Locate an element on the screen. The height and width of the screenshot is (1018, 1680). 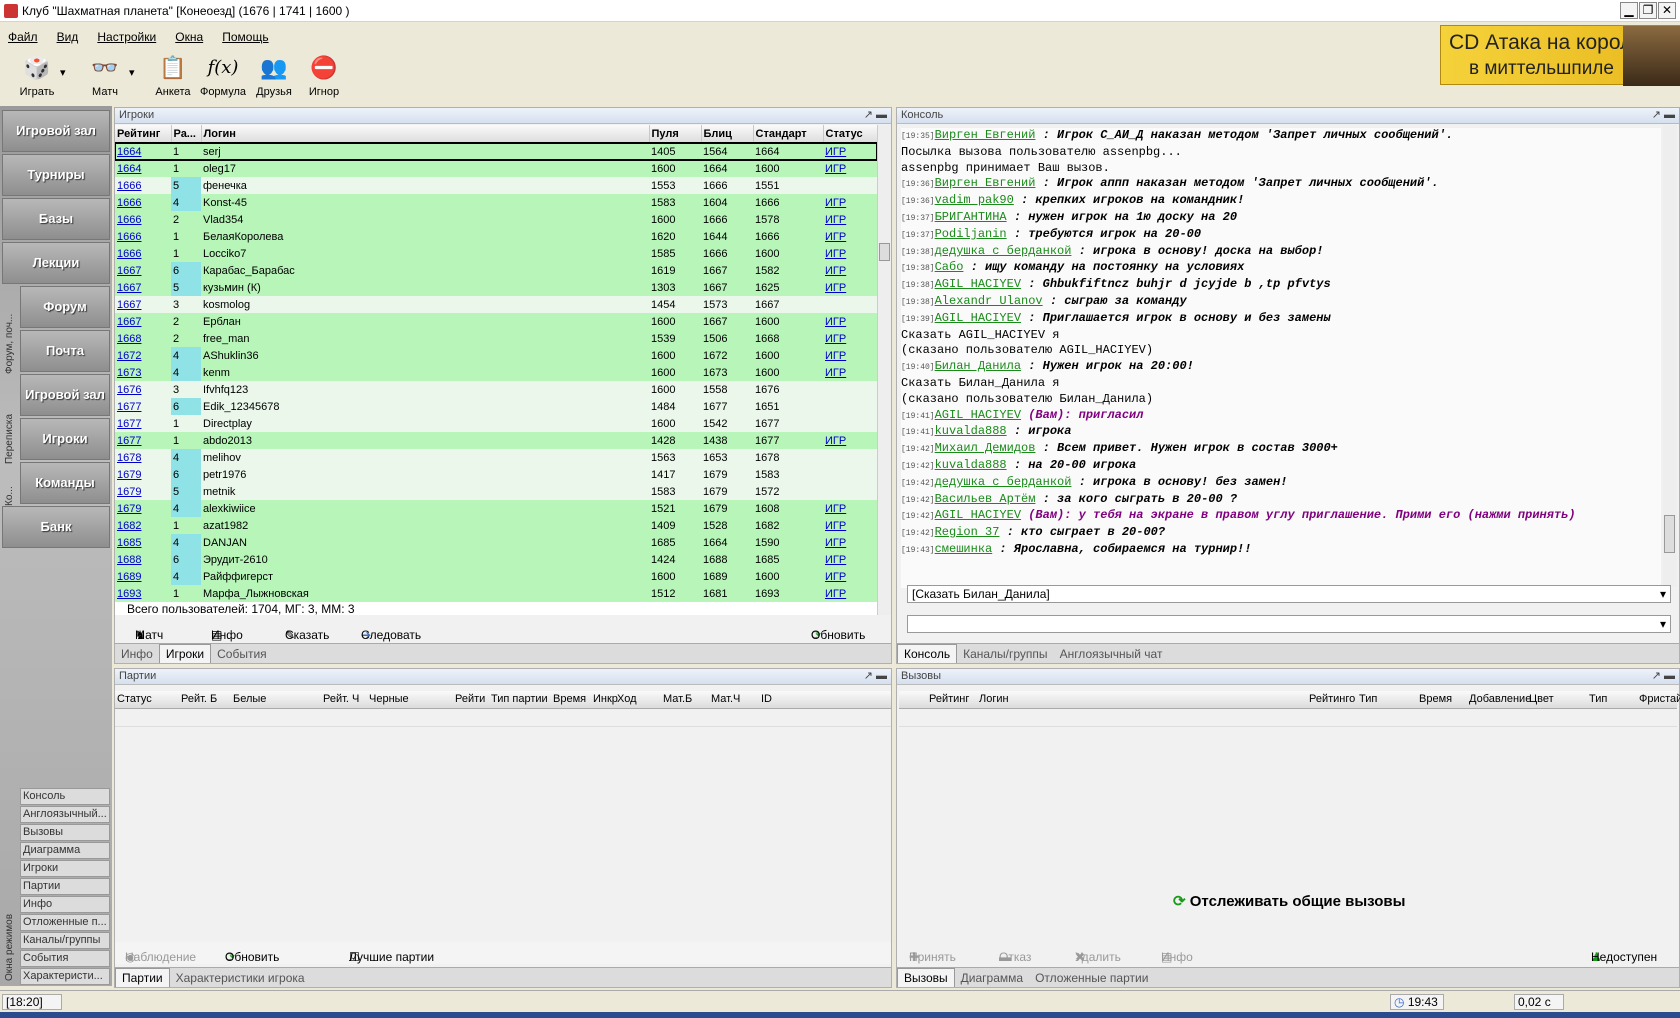
players-cell: 1693 is located at coordinates (143, 593).